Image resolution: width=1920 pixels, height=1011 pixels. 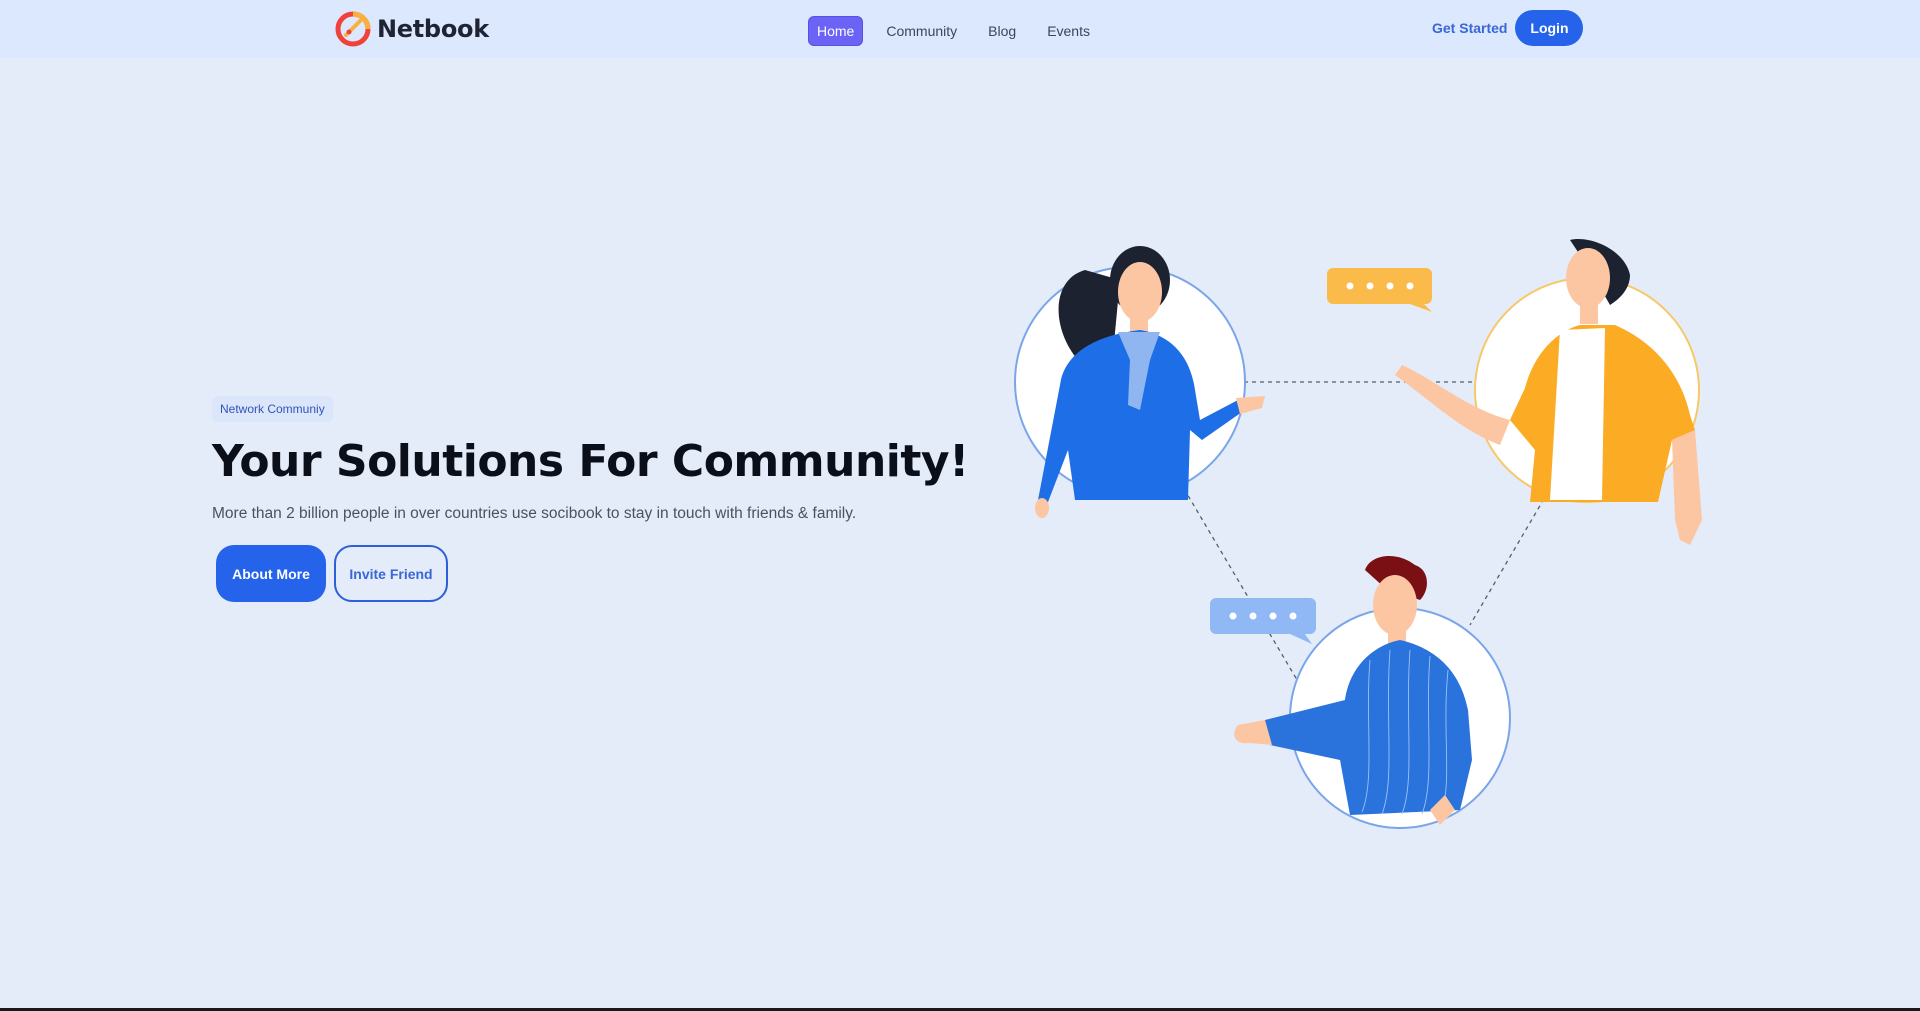 What do you see at coordinates (1372, 692) in the screenshot?
I see `man-blue-avatar-illustration` at bounding box center [1372, 692].